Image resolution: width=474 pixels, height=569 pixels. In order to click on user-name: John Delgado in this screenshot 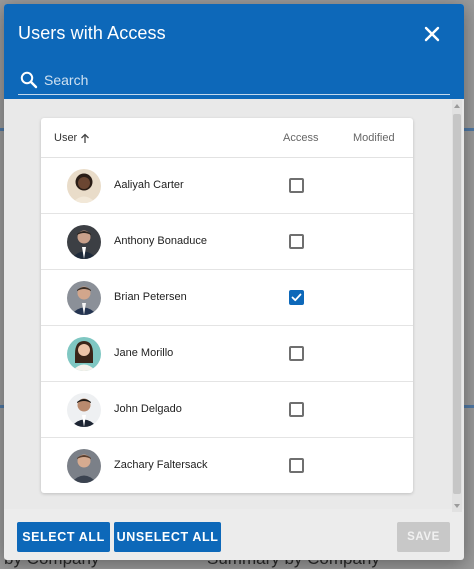, I will do `click(148, 409)`.